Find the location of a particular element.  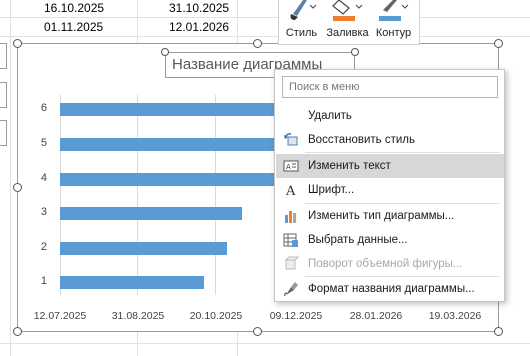

y-tick-label: 4 is located at coordinates (43, 178).